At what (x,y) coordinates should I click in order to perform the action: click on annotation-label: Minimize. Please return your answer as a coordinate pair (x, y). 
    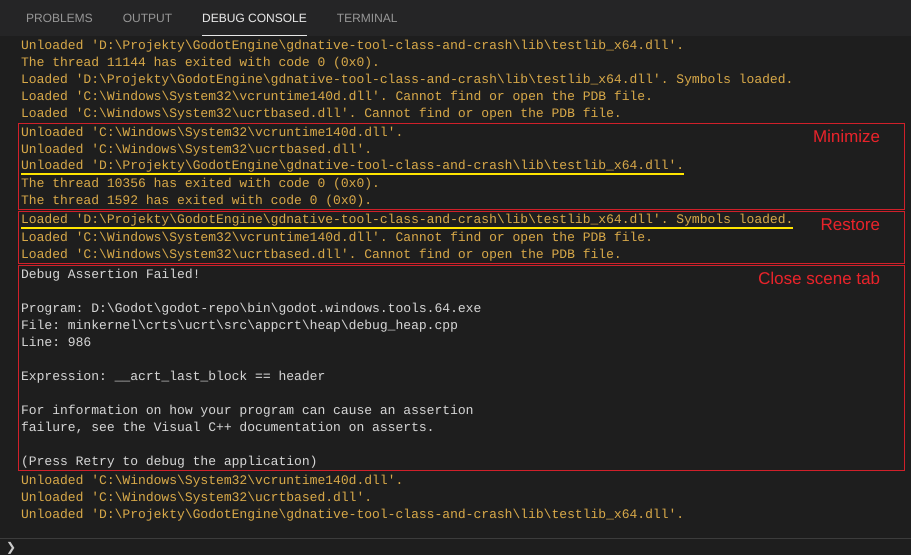
    Looking at the image, I should click on (846, 137).